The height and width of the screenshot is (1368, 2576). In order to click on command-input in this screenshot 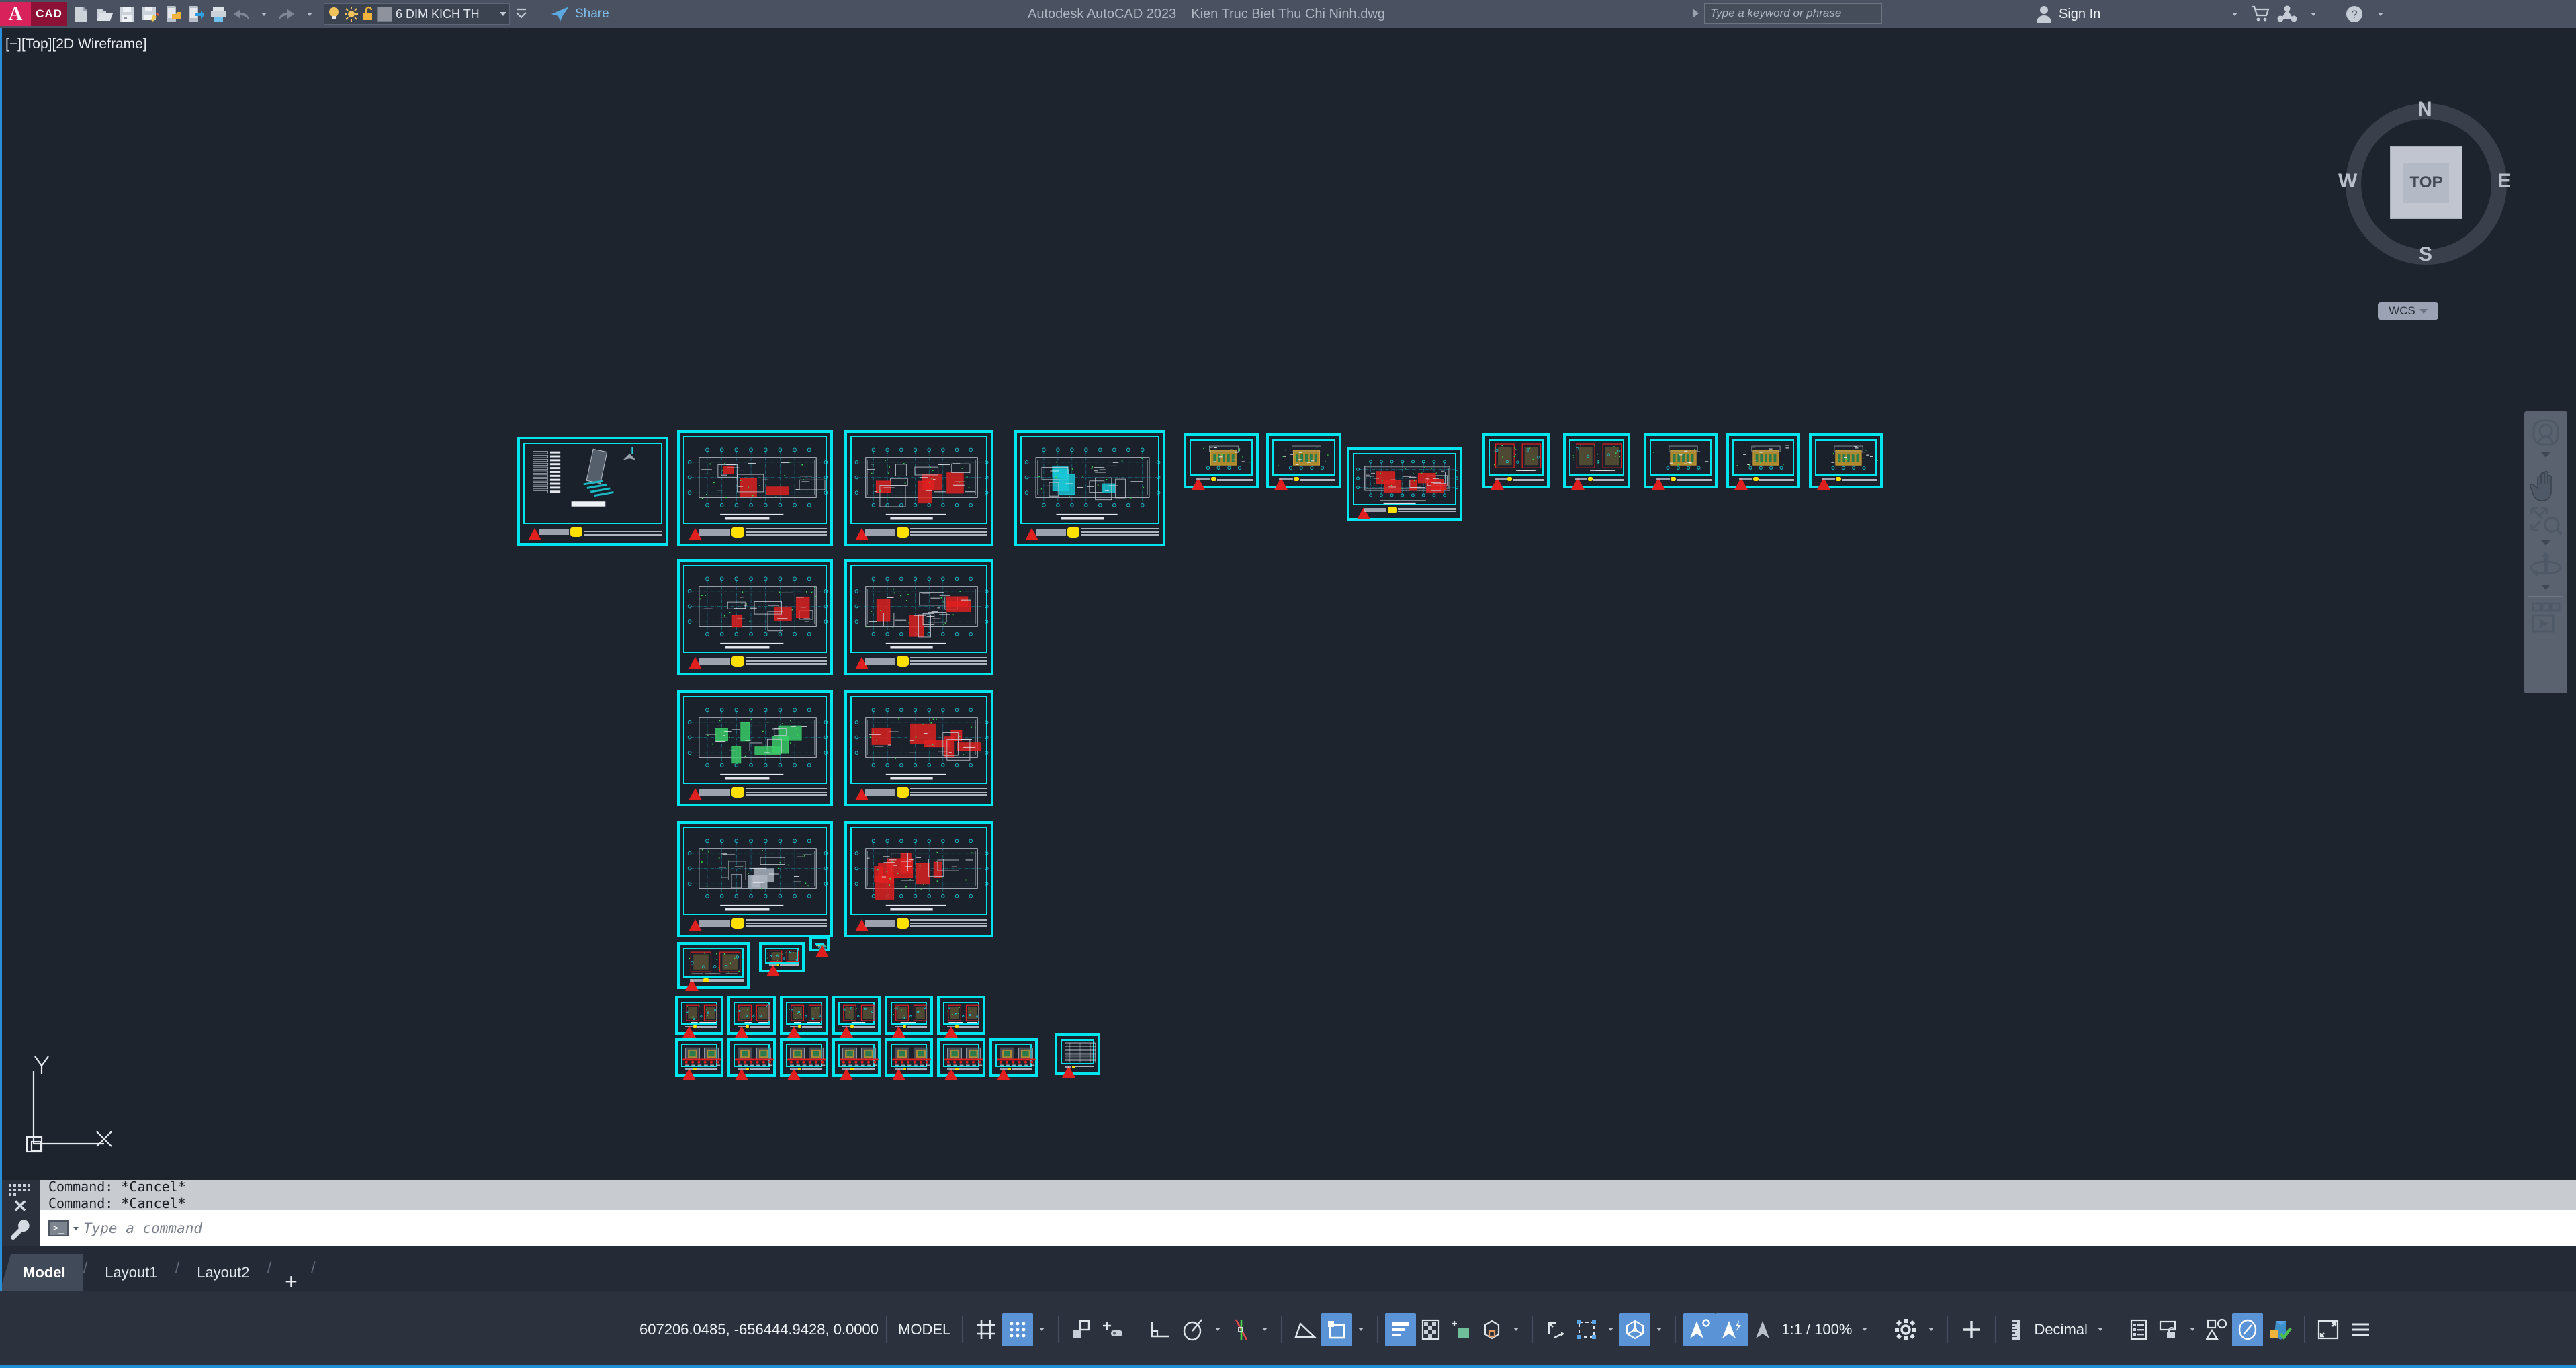, I will do `click(1330, 1228)`.